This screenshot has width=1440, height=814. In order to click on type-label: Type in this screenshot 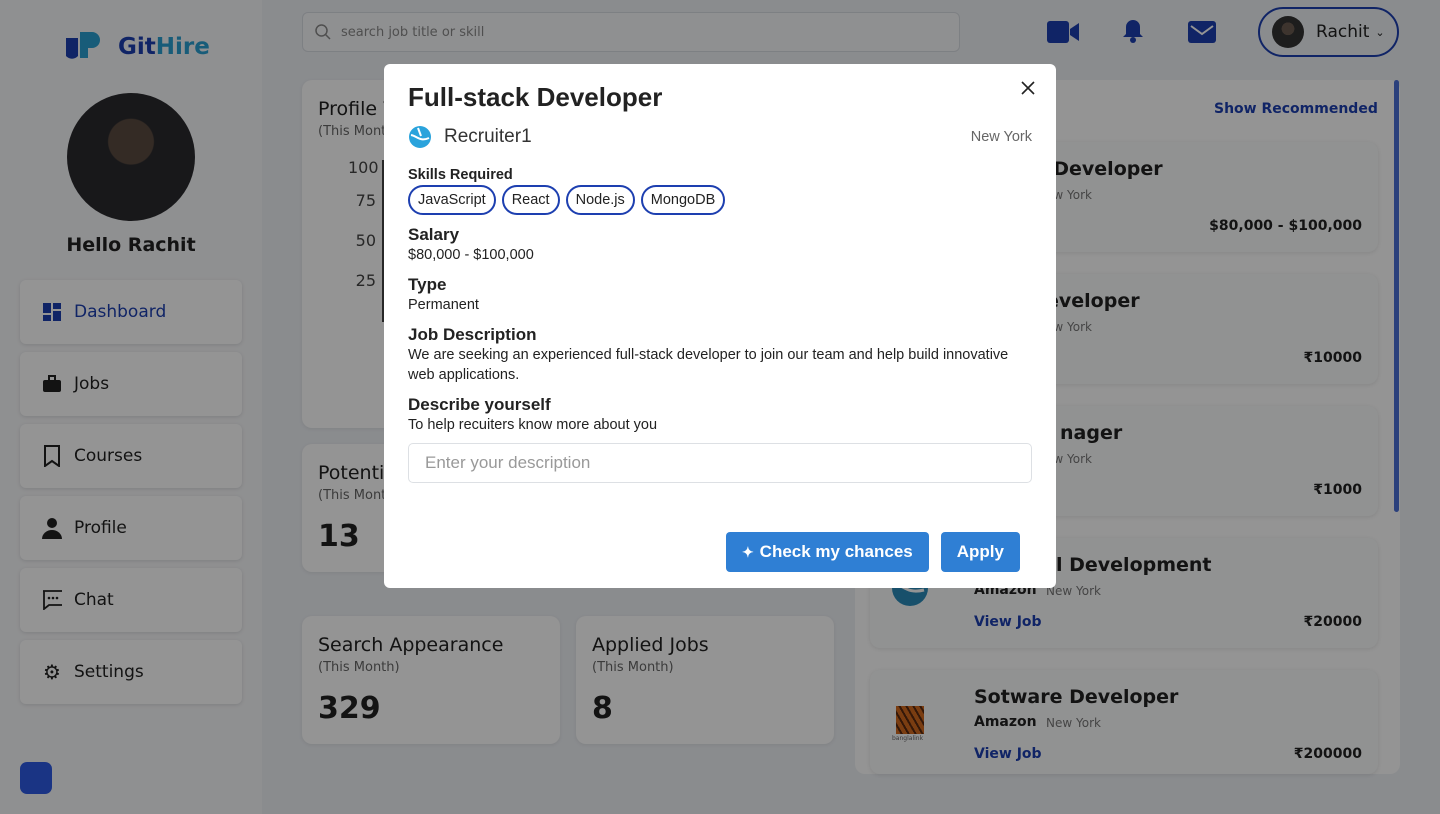, I will do `click(427, 284)`.